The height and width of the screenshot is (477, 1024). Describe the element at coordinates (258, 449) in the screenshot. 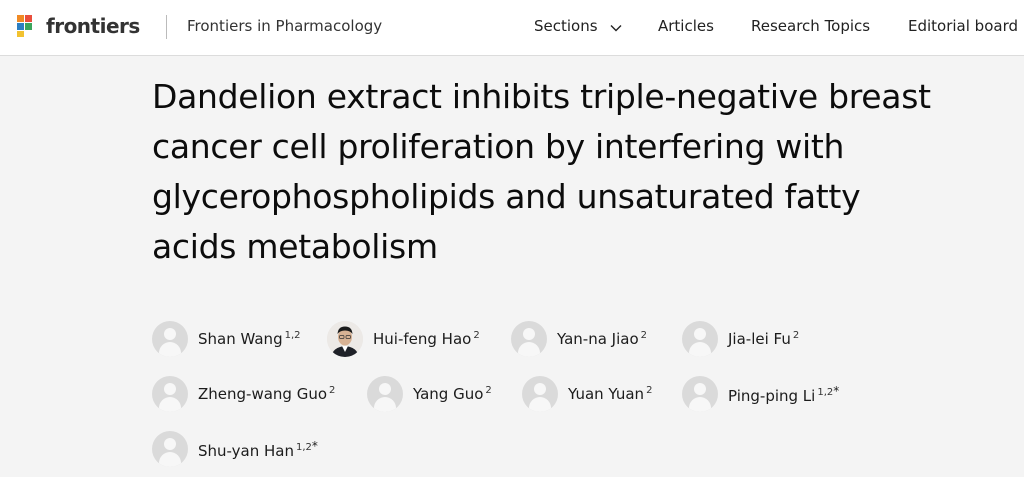

I see `author-name: Shu-yan Han 1,2*` at that location.